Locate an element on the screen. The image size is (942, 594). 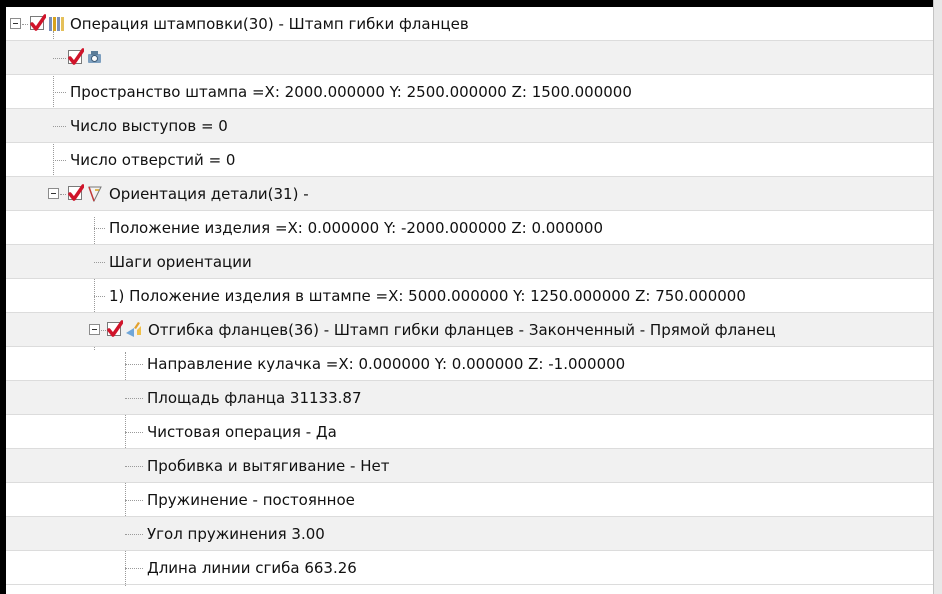
tree-row-holes: Число отверстий = 0 is located at coordinates (469, 160).